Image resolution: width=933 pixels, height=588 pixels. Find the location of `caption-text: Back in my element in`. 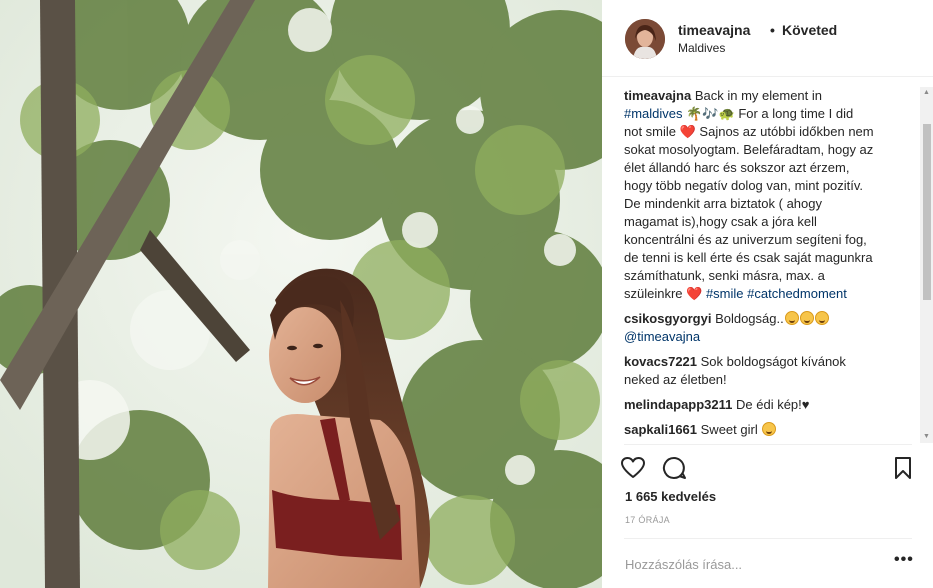

caption-text: Back in my element in is located at coordinates (758, 95).